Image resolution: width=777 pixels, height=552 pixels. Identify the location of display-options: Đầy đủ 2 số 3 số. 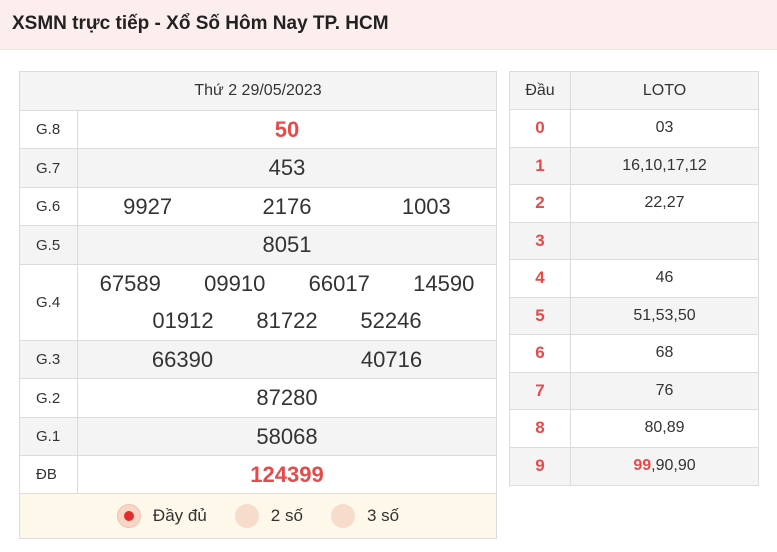
(258, 516).